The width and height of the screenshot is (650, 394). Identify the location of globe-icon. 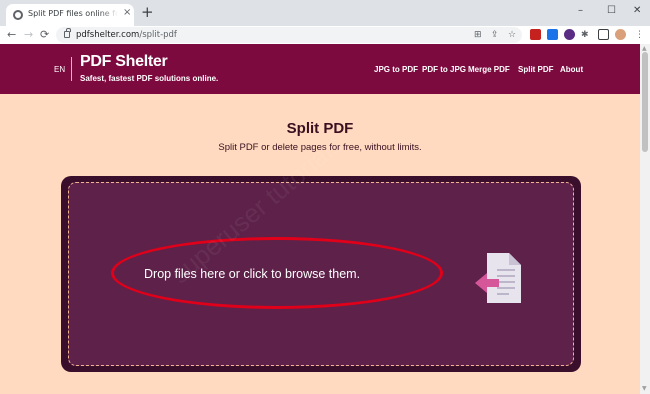
(18, 15).